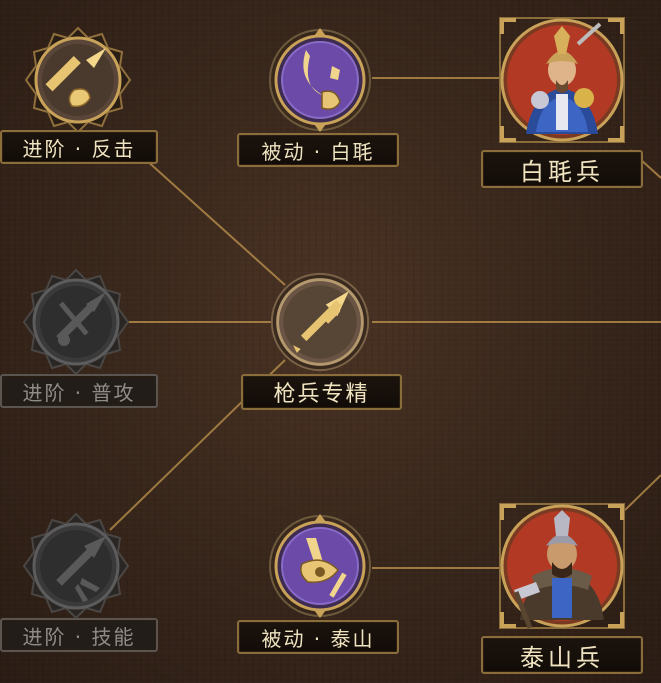 This screenshot has height=683, width=661. What do you see at coordinates (562, 80) in the screenshot?
I see `unit-baima-portrait` at bounding box center [562, 80].